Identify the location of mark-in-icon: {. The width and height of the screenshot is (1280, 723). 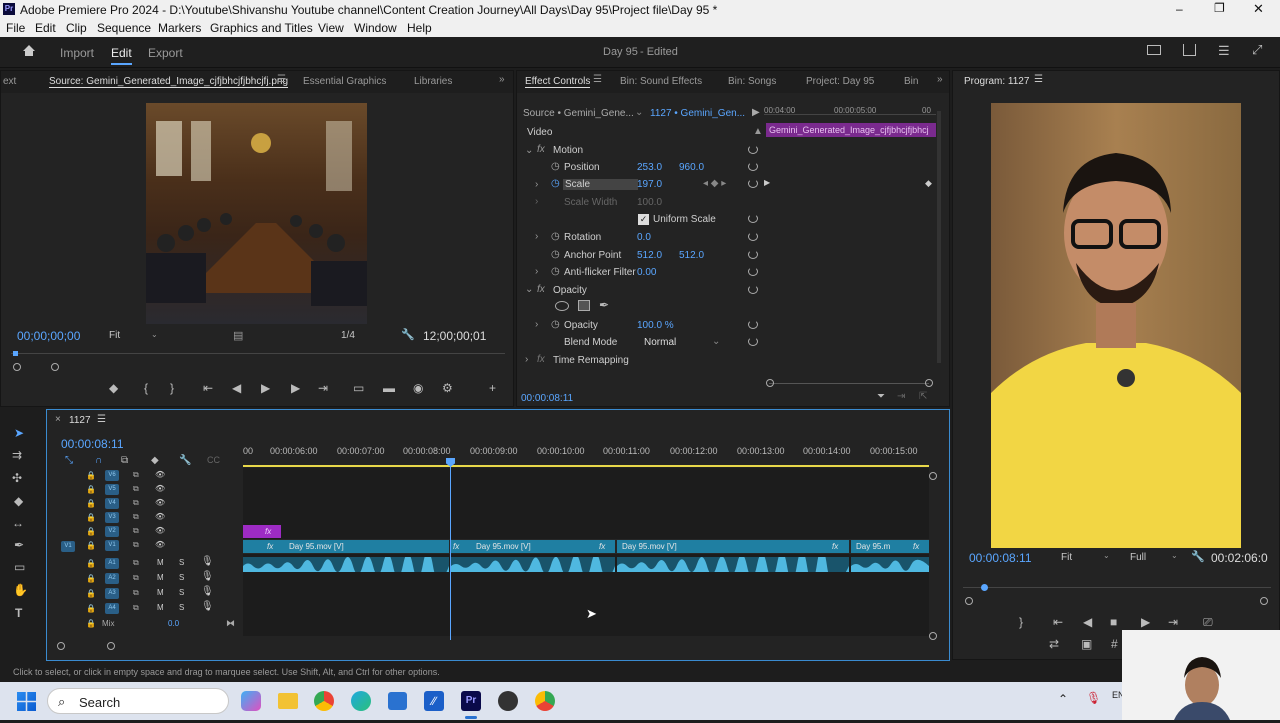
(146, 388).